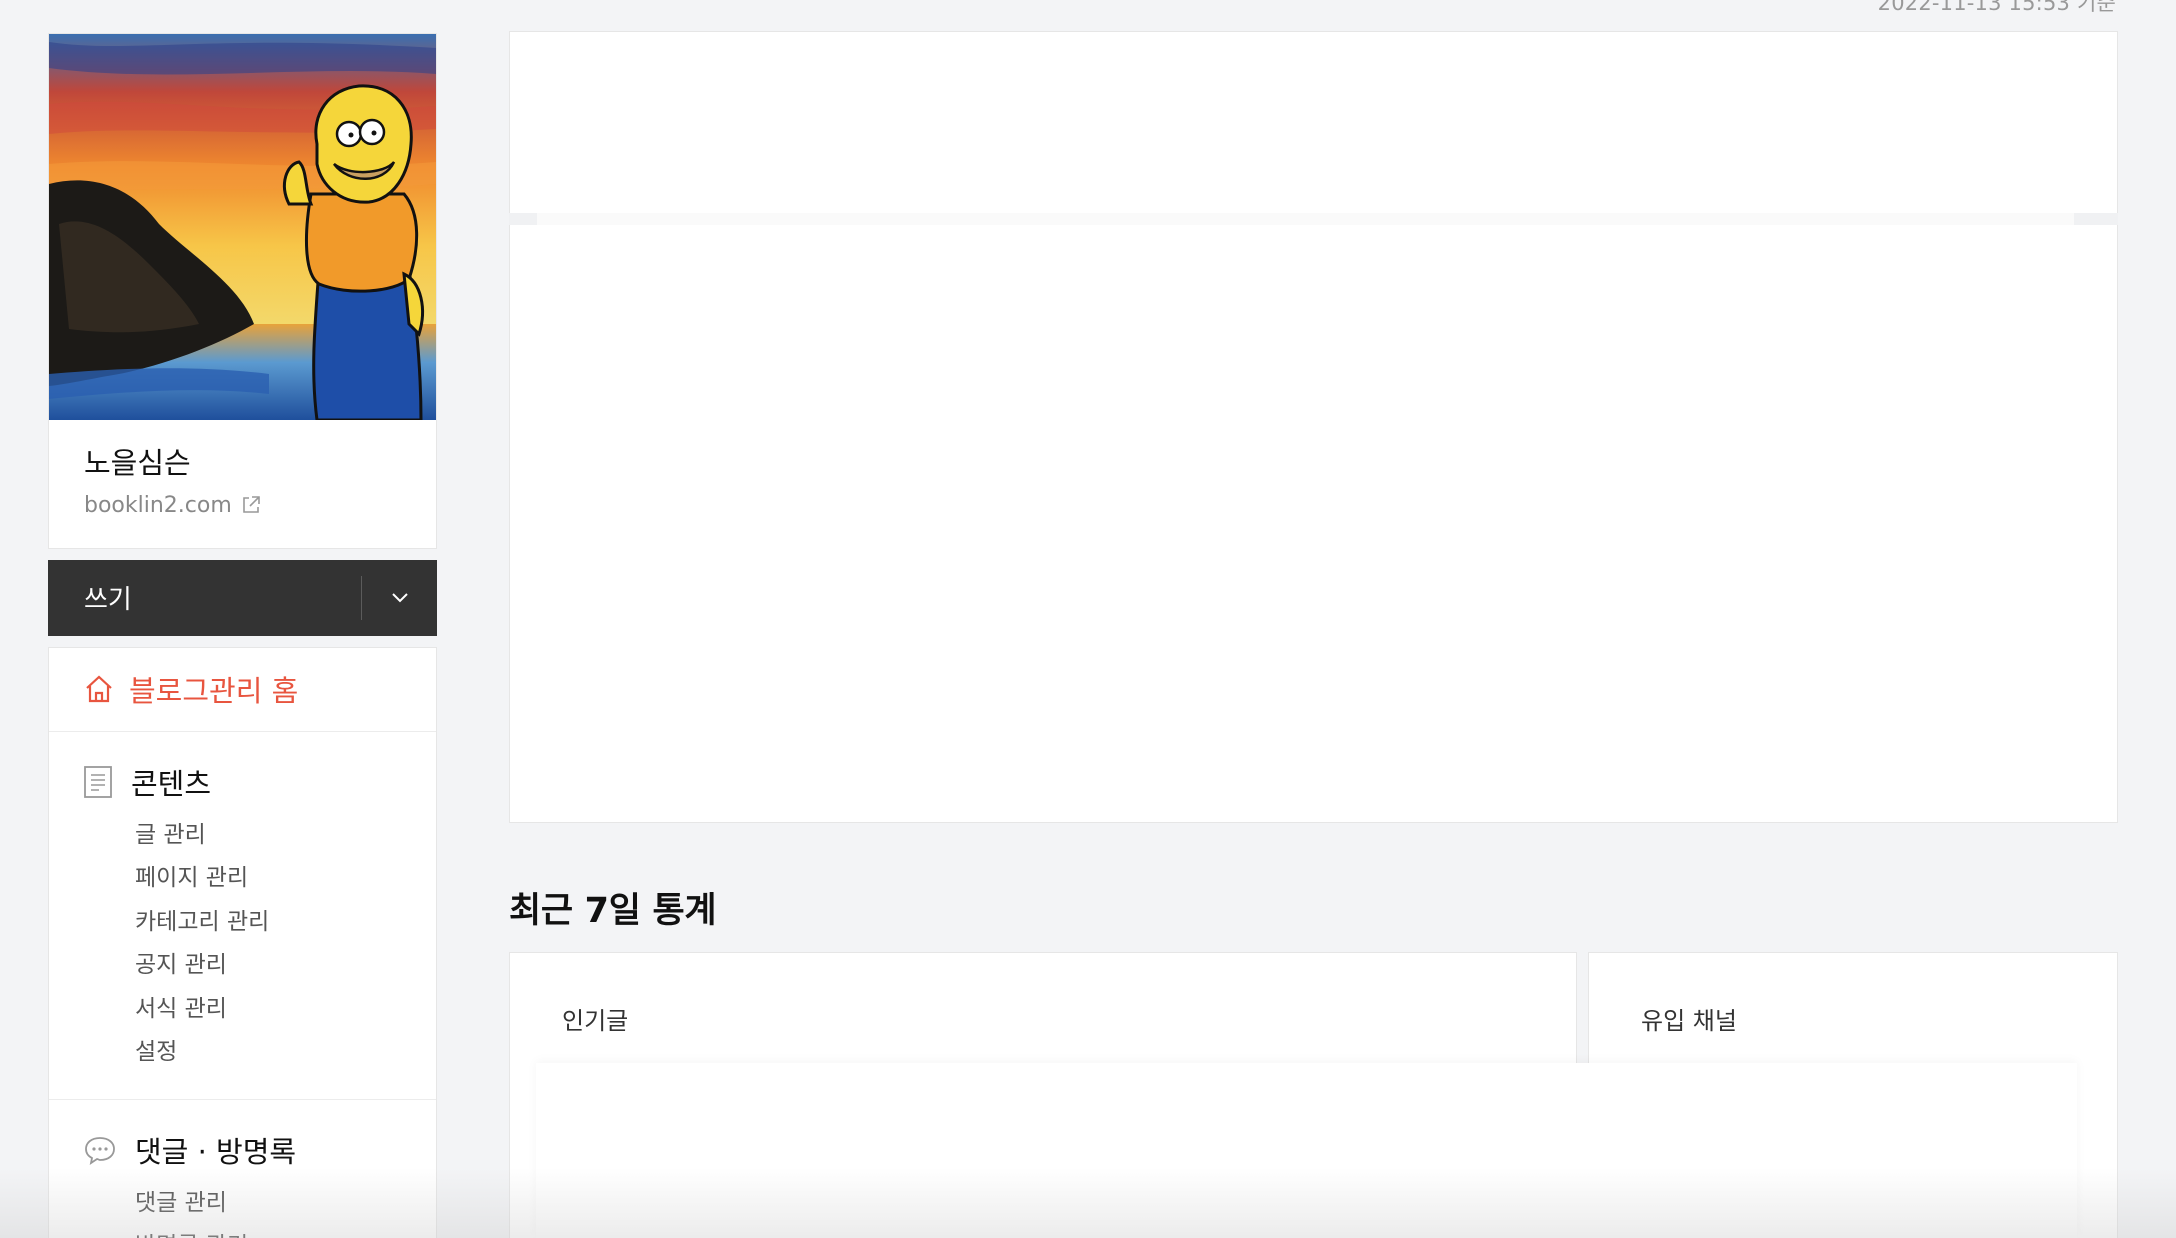 The height and width of the screenshot is (1238, 2176). Describe the element at coordinates (285, 836) in the screenshot. I see `menu-item-posts: 글 관리` at that location.